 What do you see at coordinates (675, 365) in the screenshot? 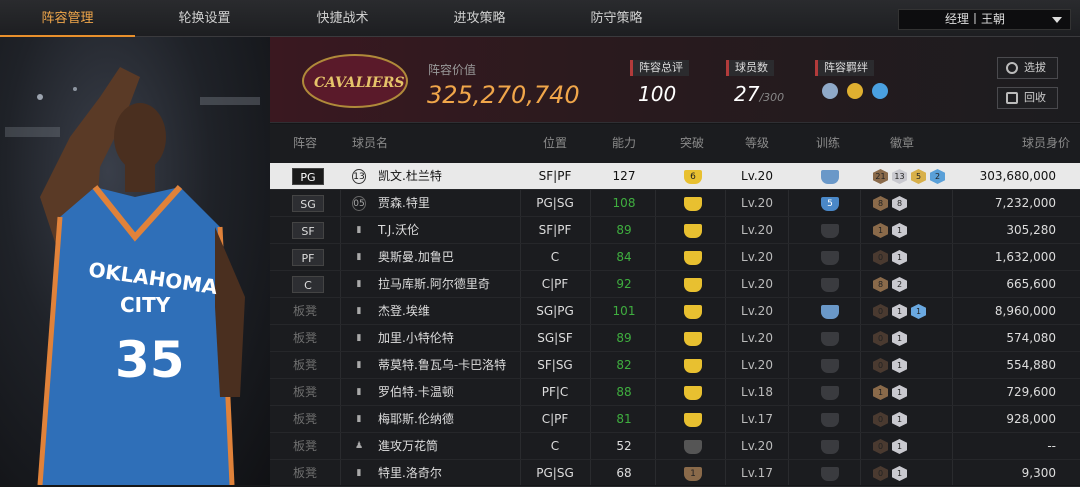
I see `player-row: 板凳 ▮ 蒂莫特.鲁瓦乌-卡巴洛特 SF|SG 82 Lv.20 0 1 554,880` at bounding box center [675, 365].